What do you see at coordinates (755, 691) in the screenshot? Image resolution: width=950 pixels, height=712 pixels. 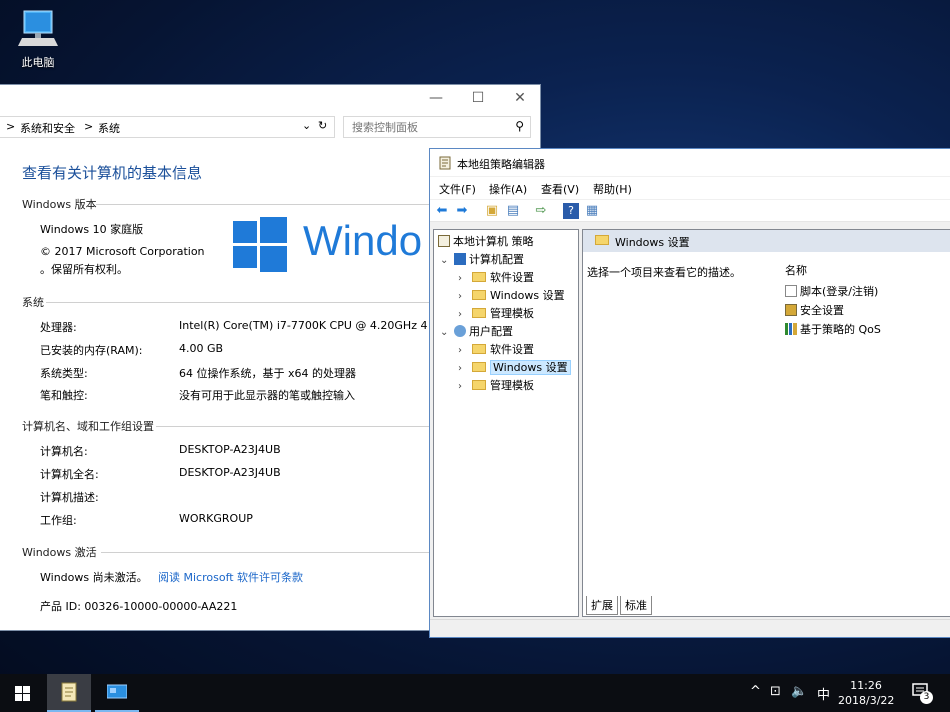 I see `chevron-up-icon: ^` at bounding box center [755, 691].